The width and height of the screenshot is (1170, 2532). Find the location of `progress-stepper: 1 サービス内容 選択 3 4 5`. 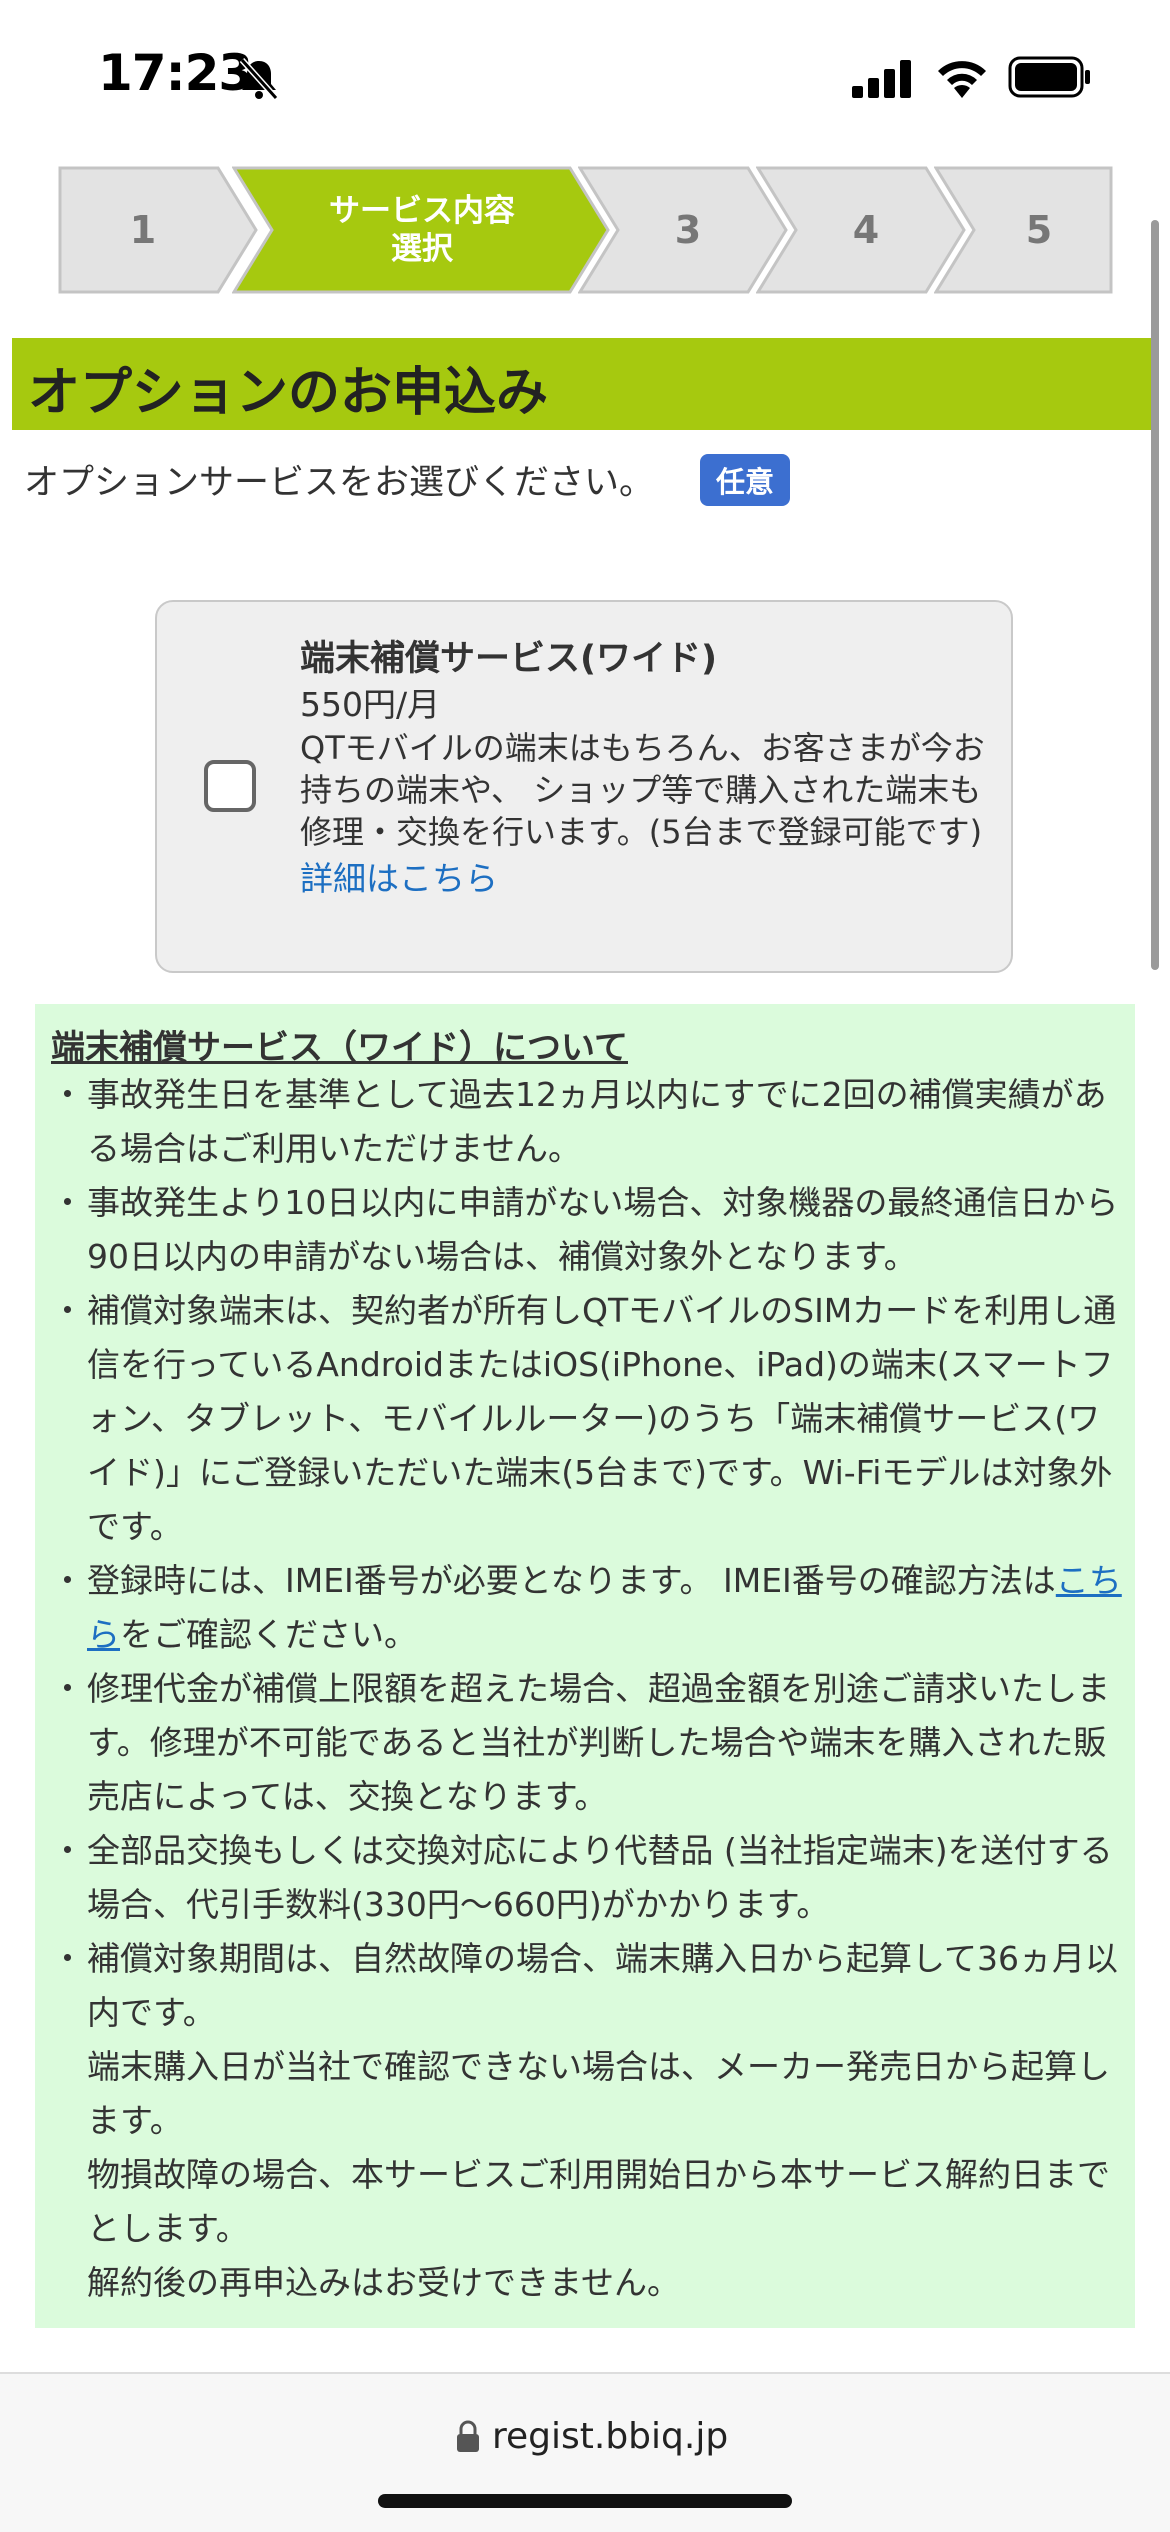

progress-stepper: 1 サービス内容 選択 3 4 5 is located at coordinates (585, 230).